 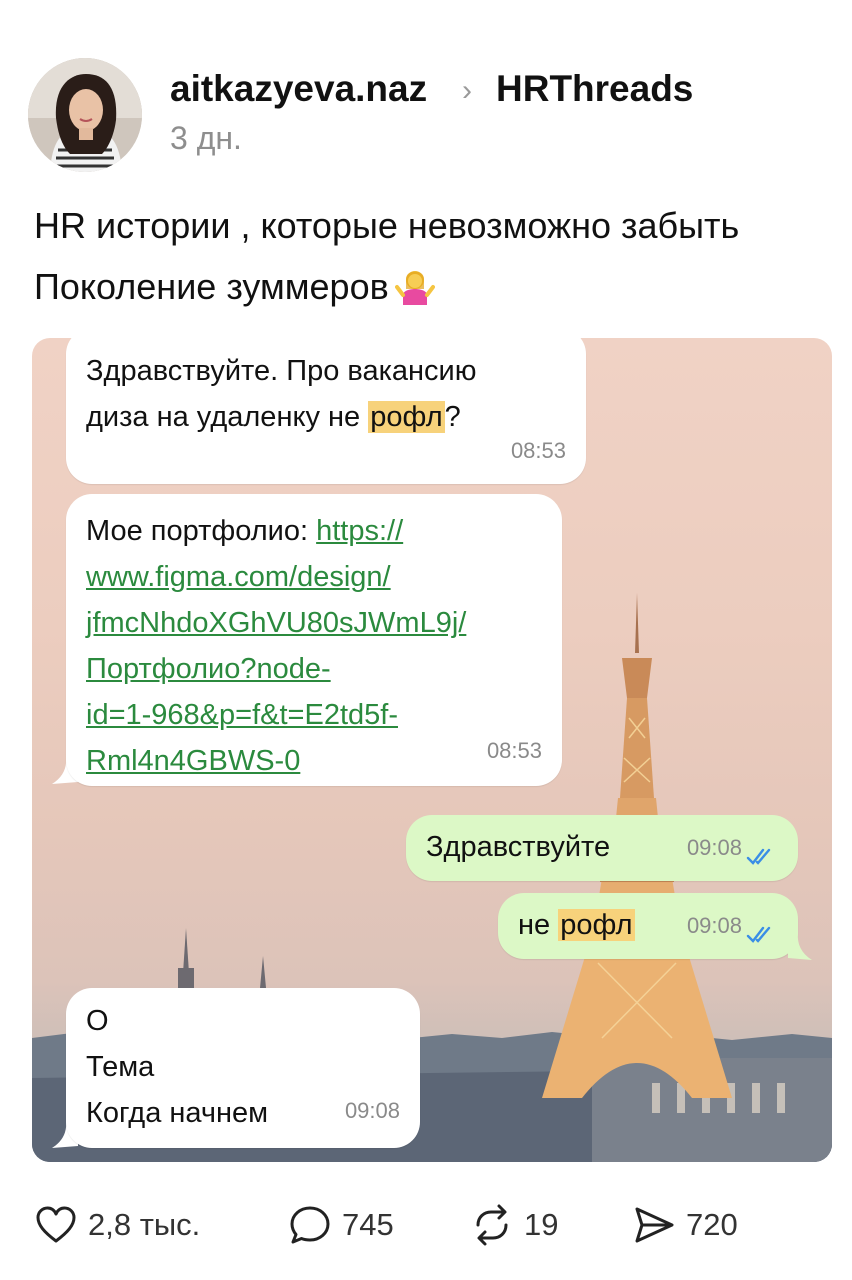 I want to click on message-line: диза на удаленку не рофл?, so click(x=273, y=417).